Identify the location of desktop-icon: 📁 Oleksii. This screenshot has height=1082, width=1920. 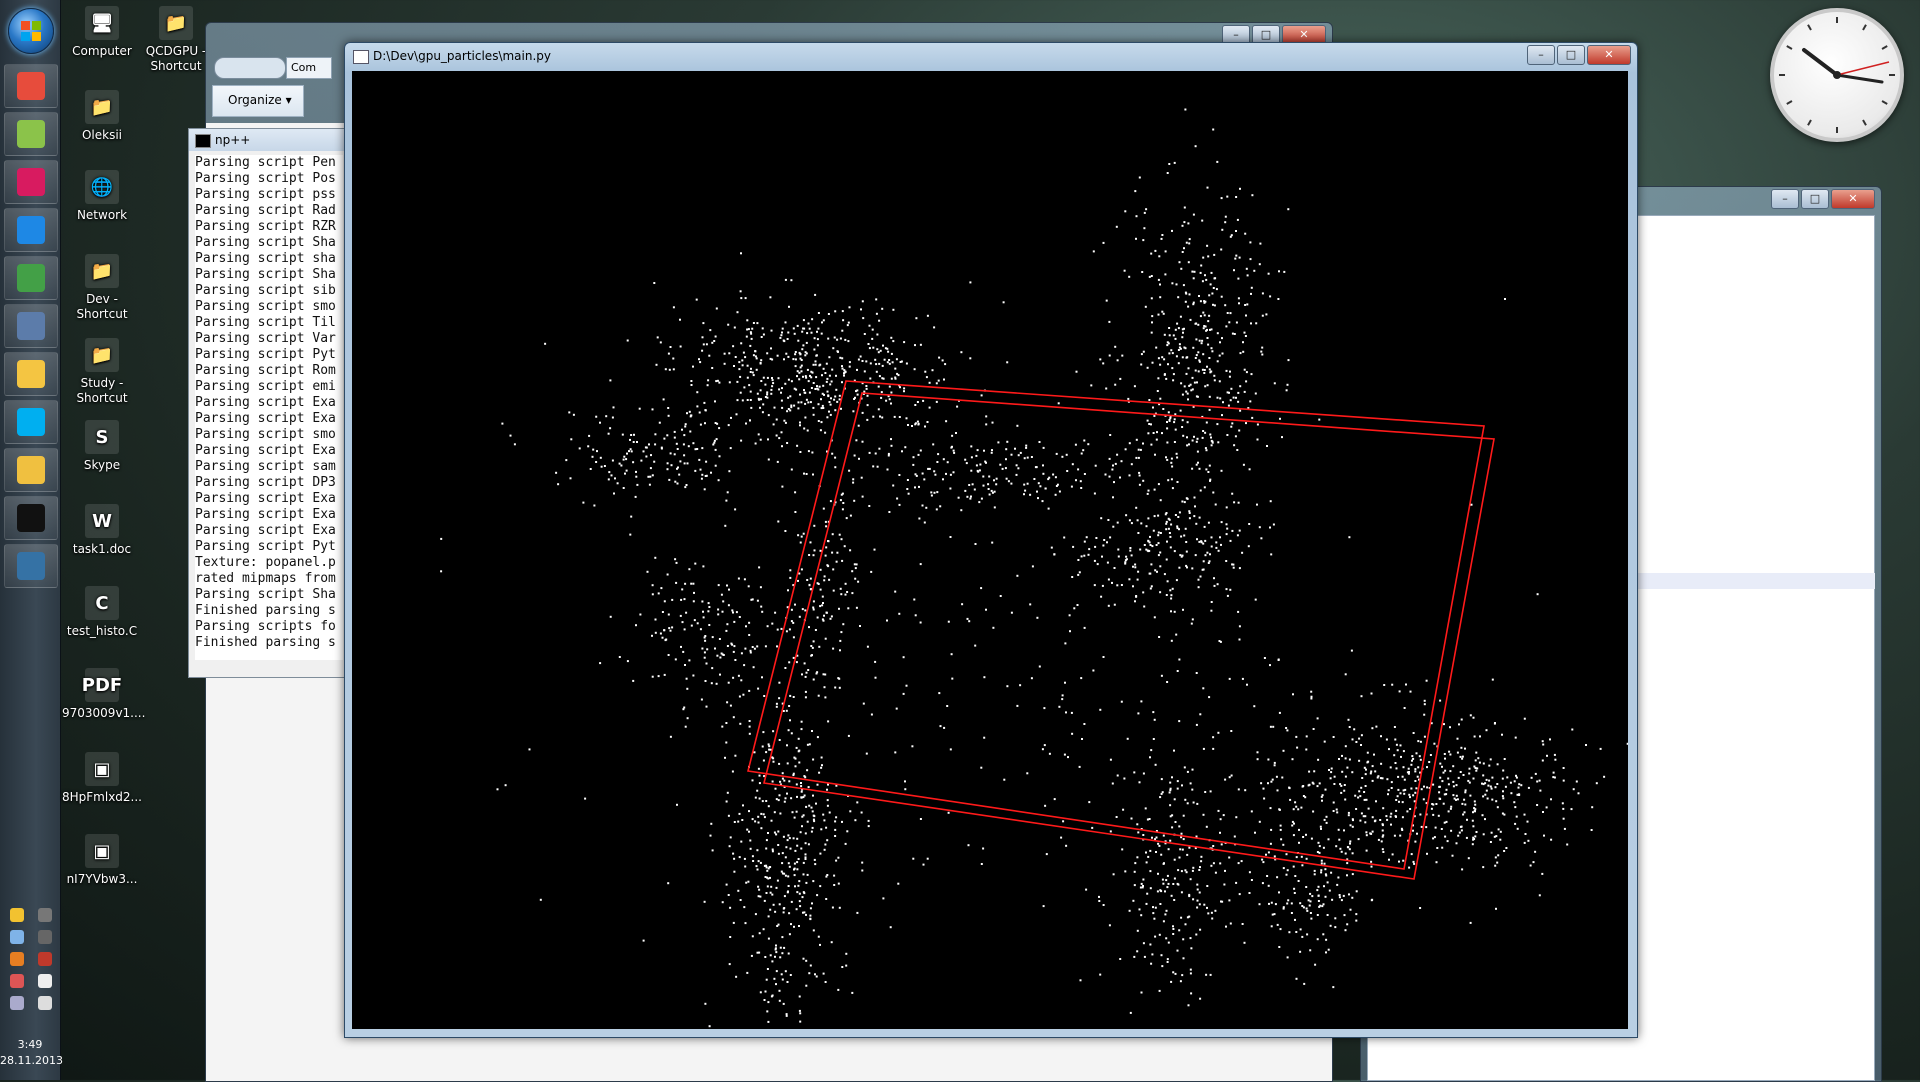
(102, 116).